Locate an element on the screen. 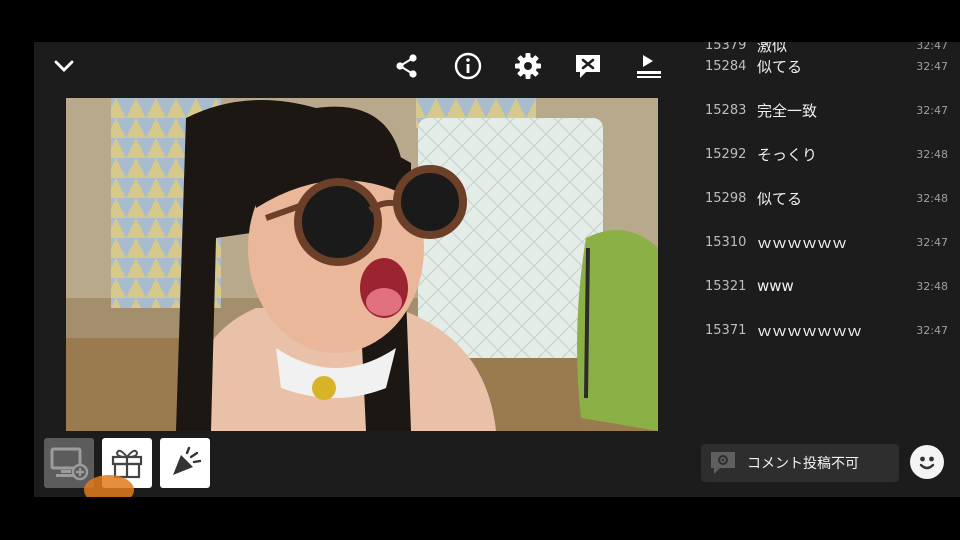 The image size is (960, 540). comment-number: 15310 is located at coordinates (726, 242).